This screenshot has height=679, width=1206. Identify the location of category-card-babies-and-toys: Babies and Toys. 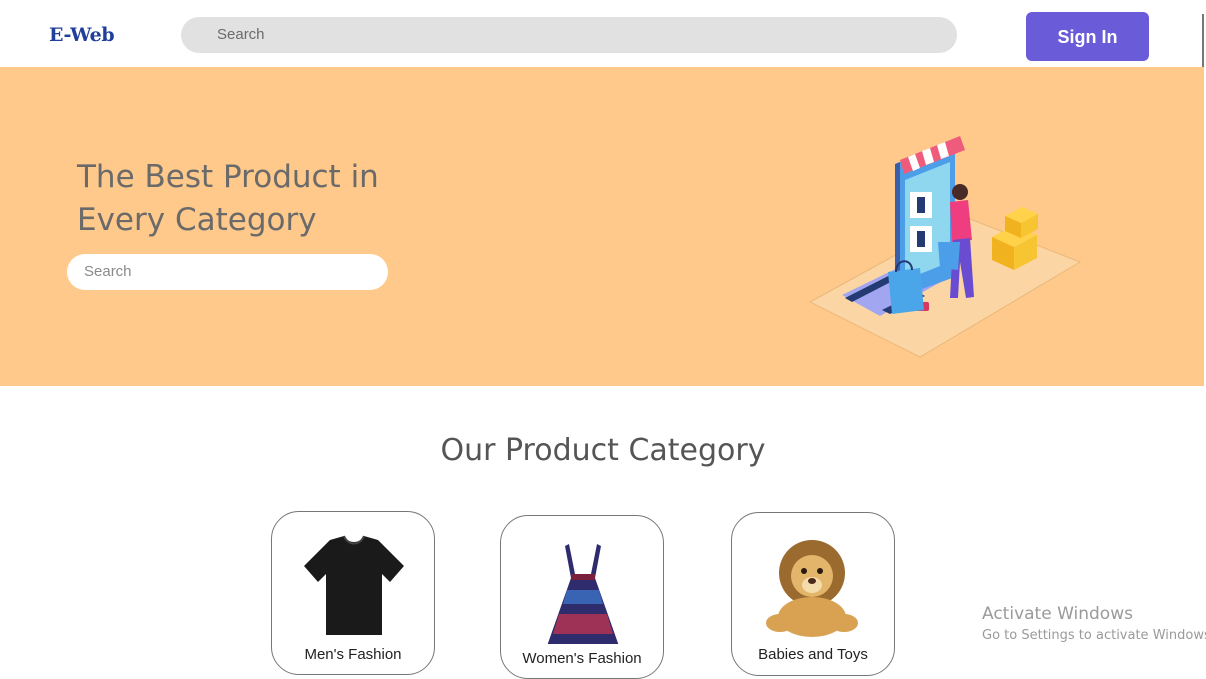
(813, 594).